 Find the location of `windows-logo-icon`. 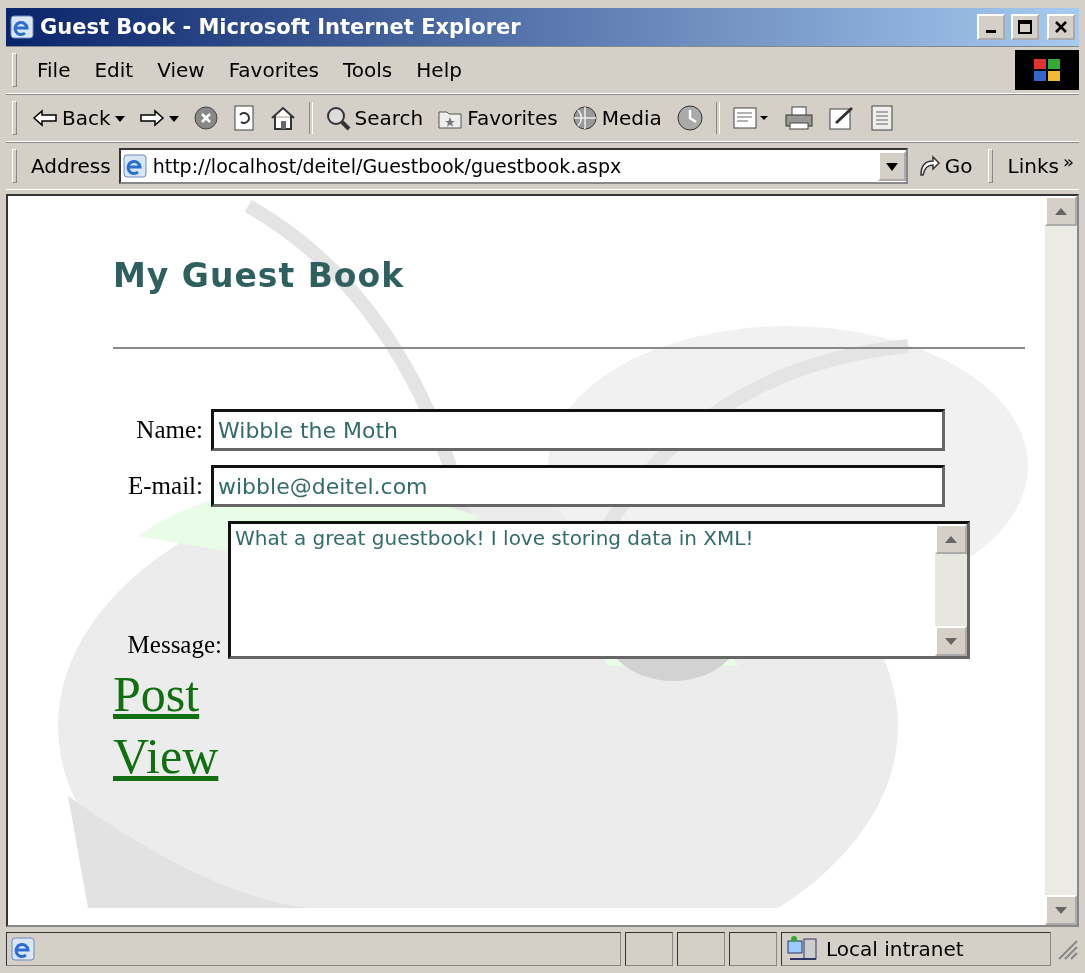

windows-logo-icon is located at coordinates (1047, 70).